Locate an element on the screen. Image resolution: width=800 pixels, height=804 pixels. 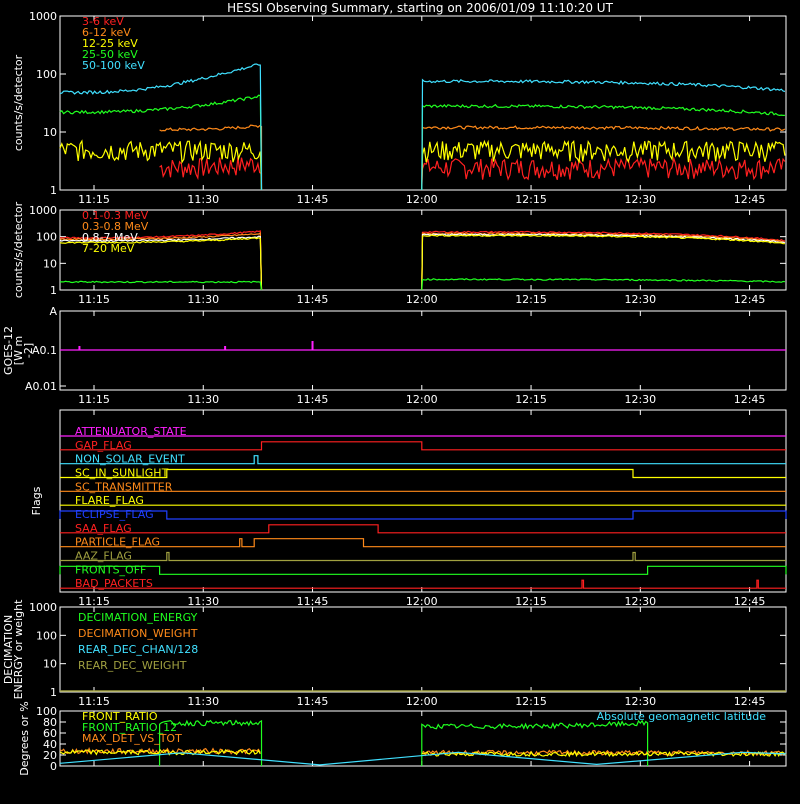
panel-flags-xtick-label: 12:00 is located at coordinates (422, 601).